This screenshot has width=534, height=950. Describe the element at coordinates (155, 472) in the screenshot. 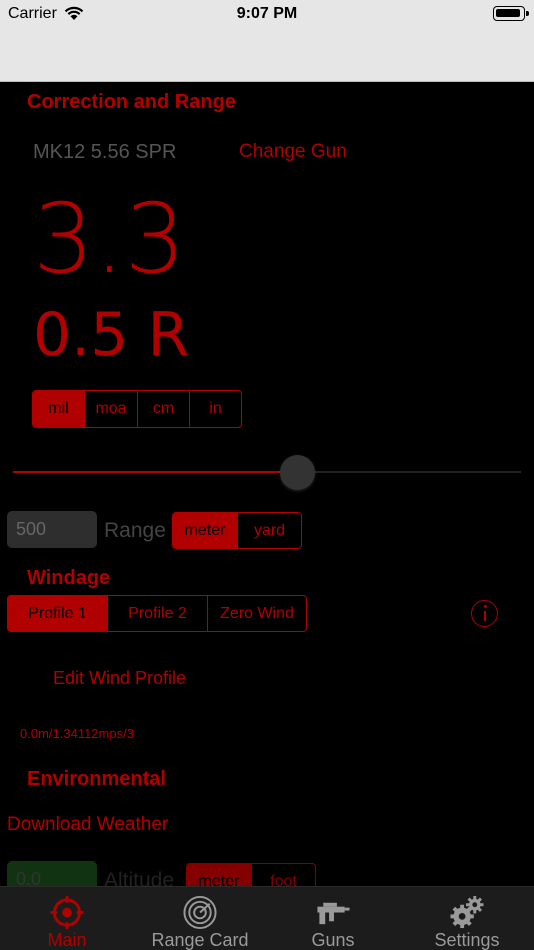

I see `range-slider-fill` at that location.